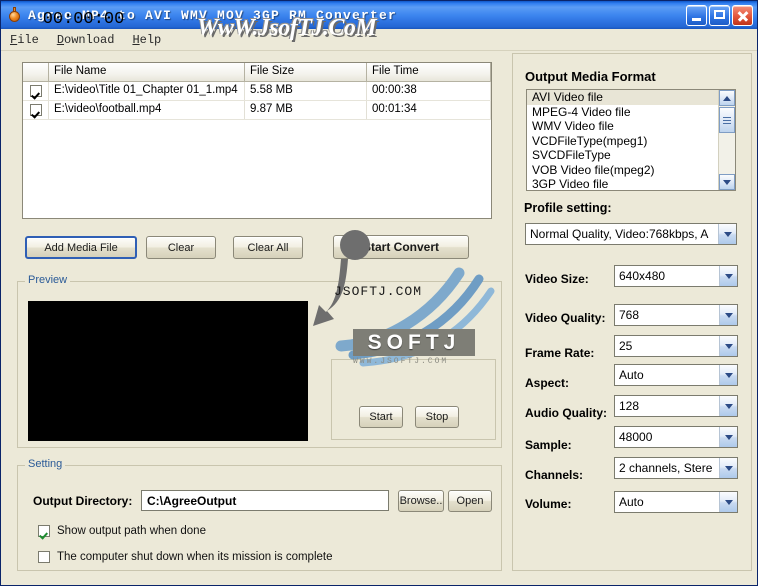 This screenshot has height=586, width=758. What do you see at coordinates (131, 531) in the screenshot?
I see `show-output-path-label: Show output path when done` at bounding box center [131, 531].